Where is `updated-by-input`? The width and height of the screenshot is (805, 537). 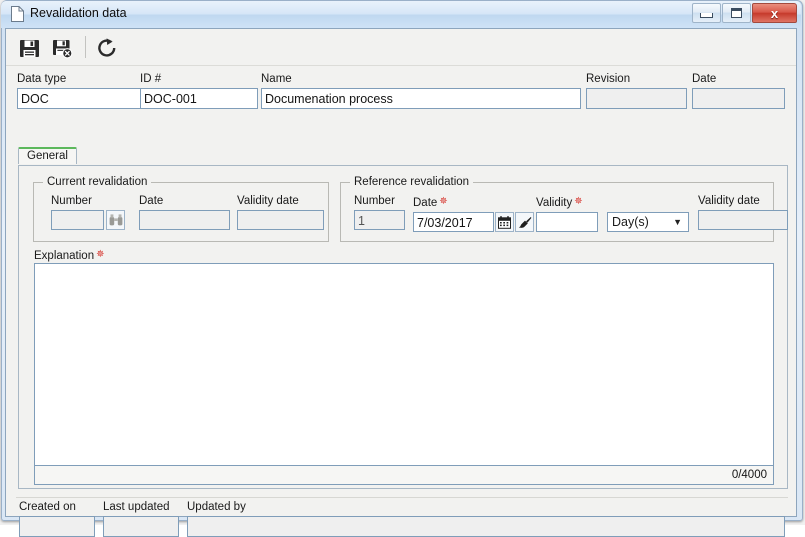 updated-by-input is located at coordinates (486, 526).